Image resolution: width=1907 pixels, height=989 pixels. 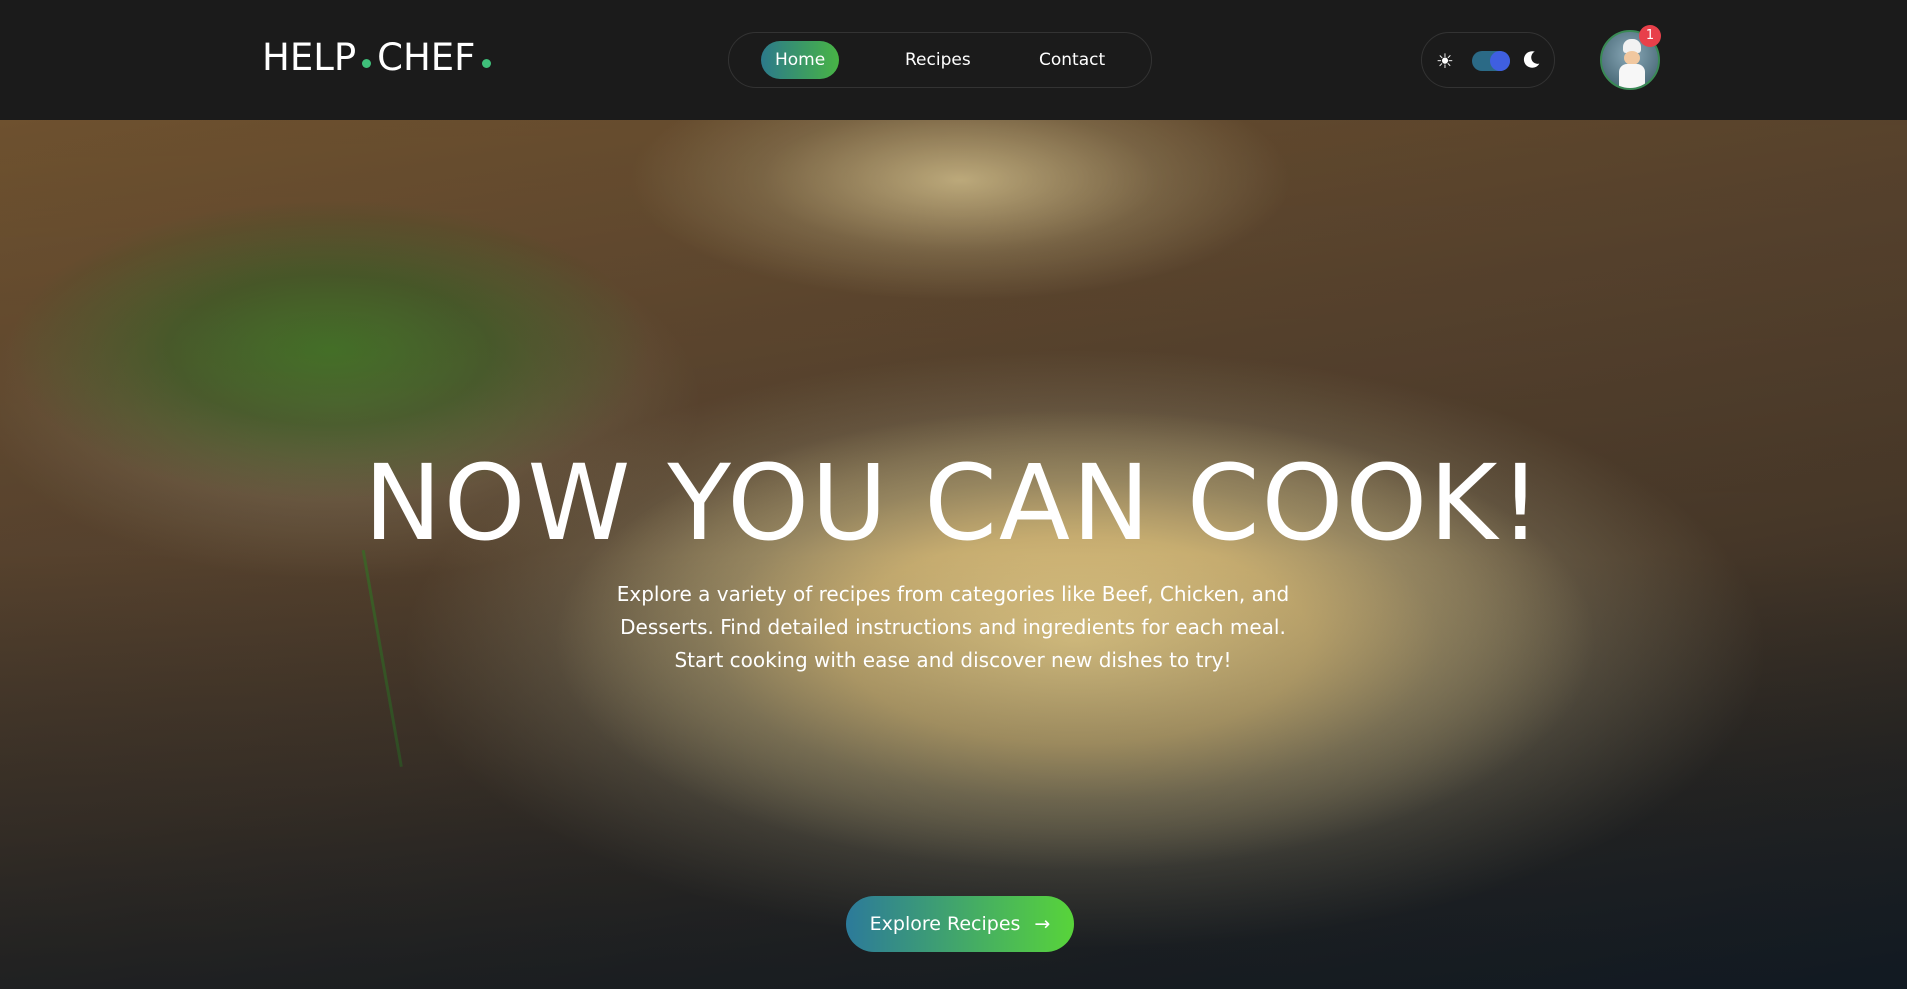 What do you see at coordinates (953, 503) in the screenshot?
I see `hero-title: NOW YOU CAN COOK!` at bounding box center [953, 503].